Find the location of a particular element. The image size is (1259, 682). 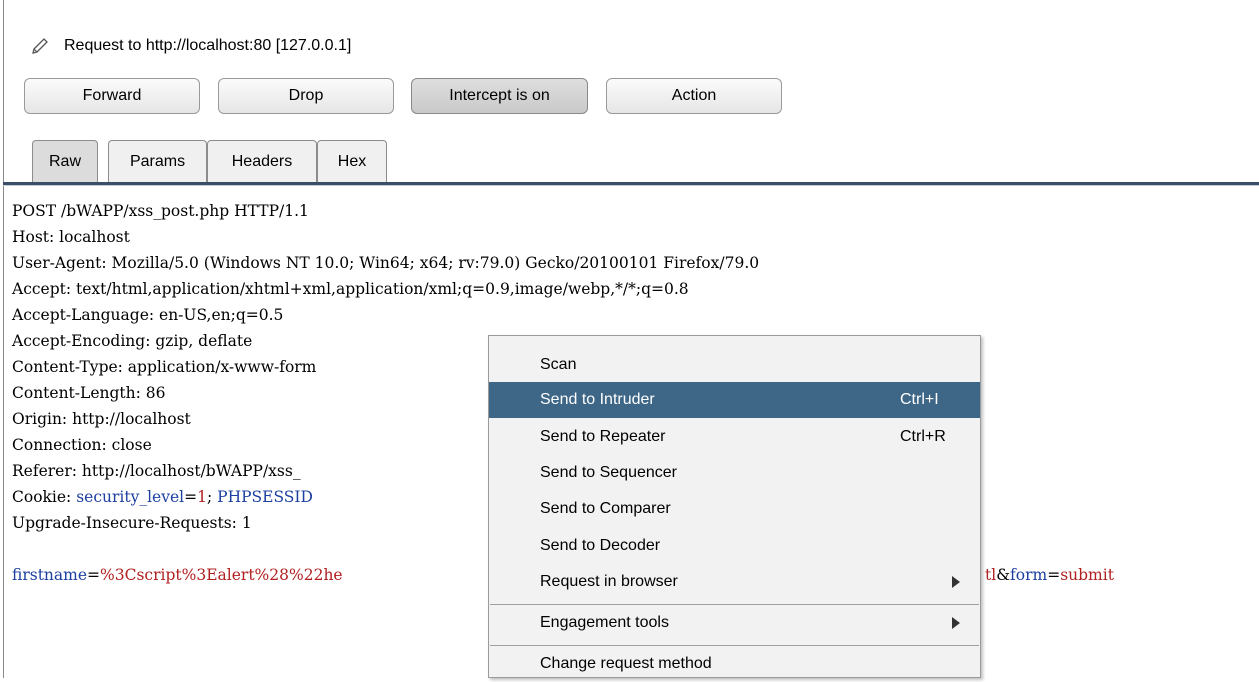

header-upgrade-insecure: Upgrade-Insecure-Requests: 1 is located at coordinates (132, 523).